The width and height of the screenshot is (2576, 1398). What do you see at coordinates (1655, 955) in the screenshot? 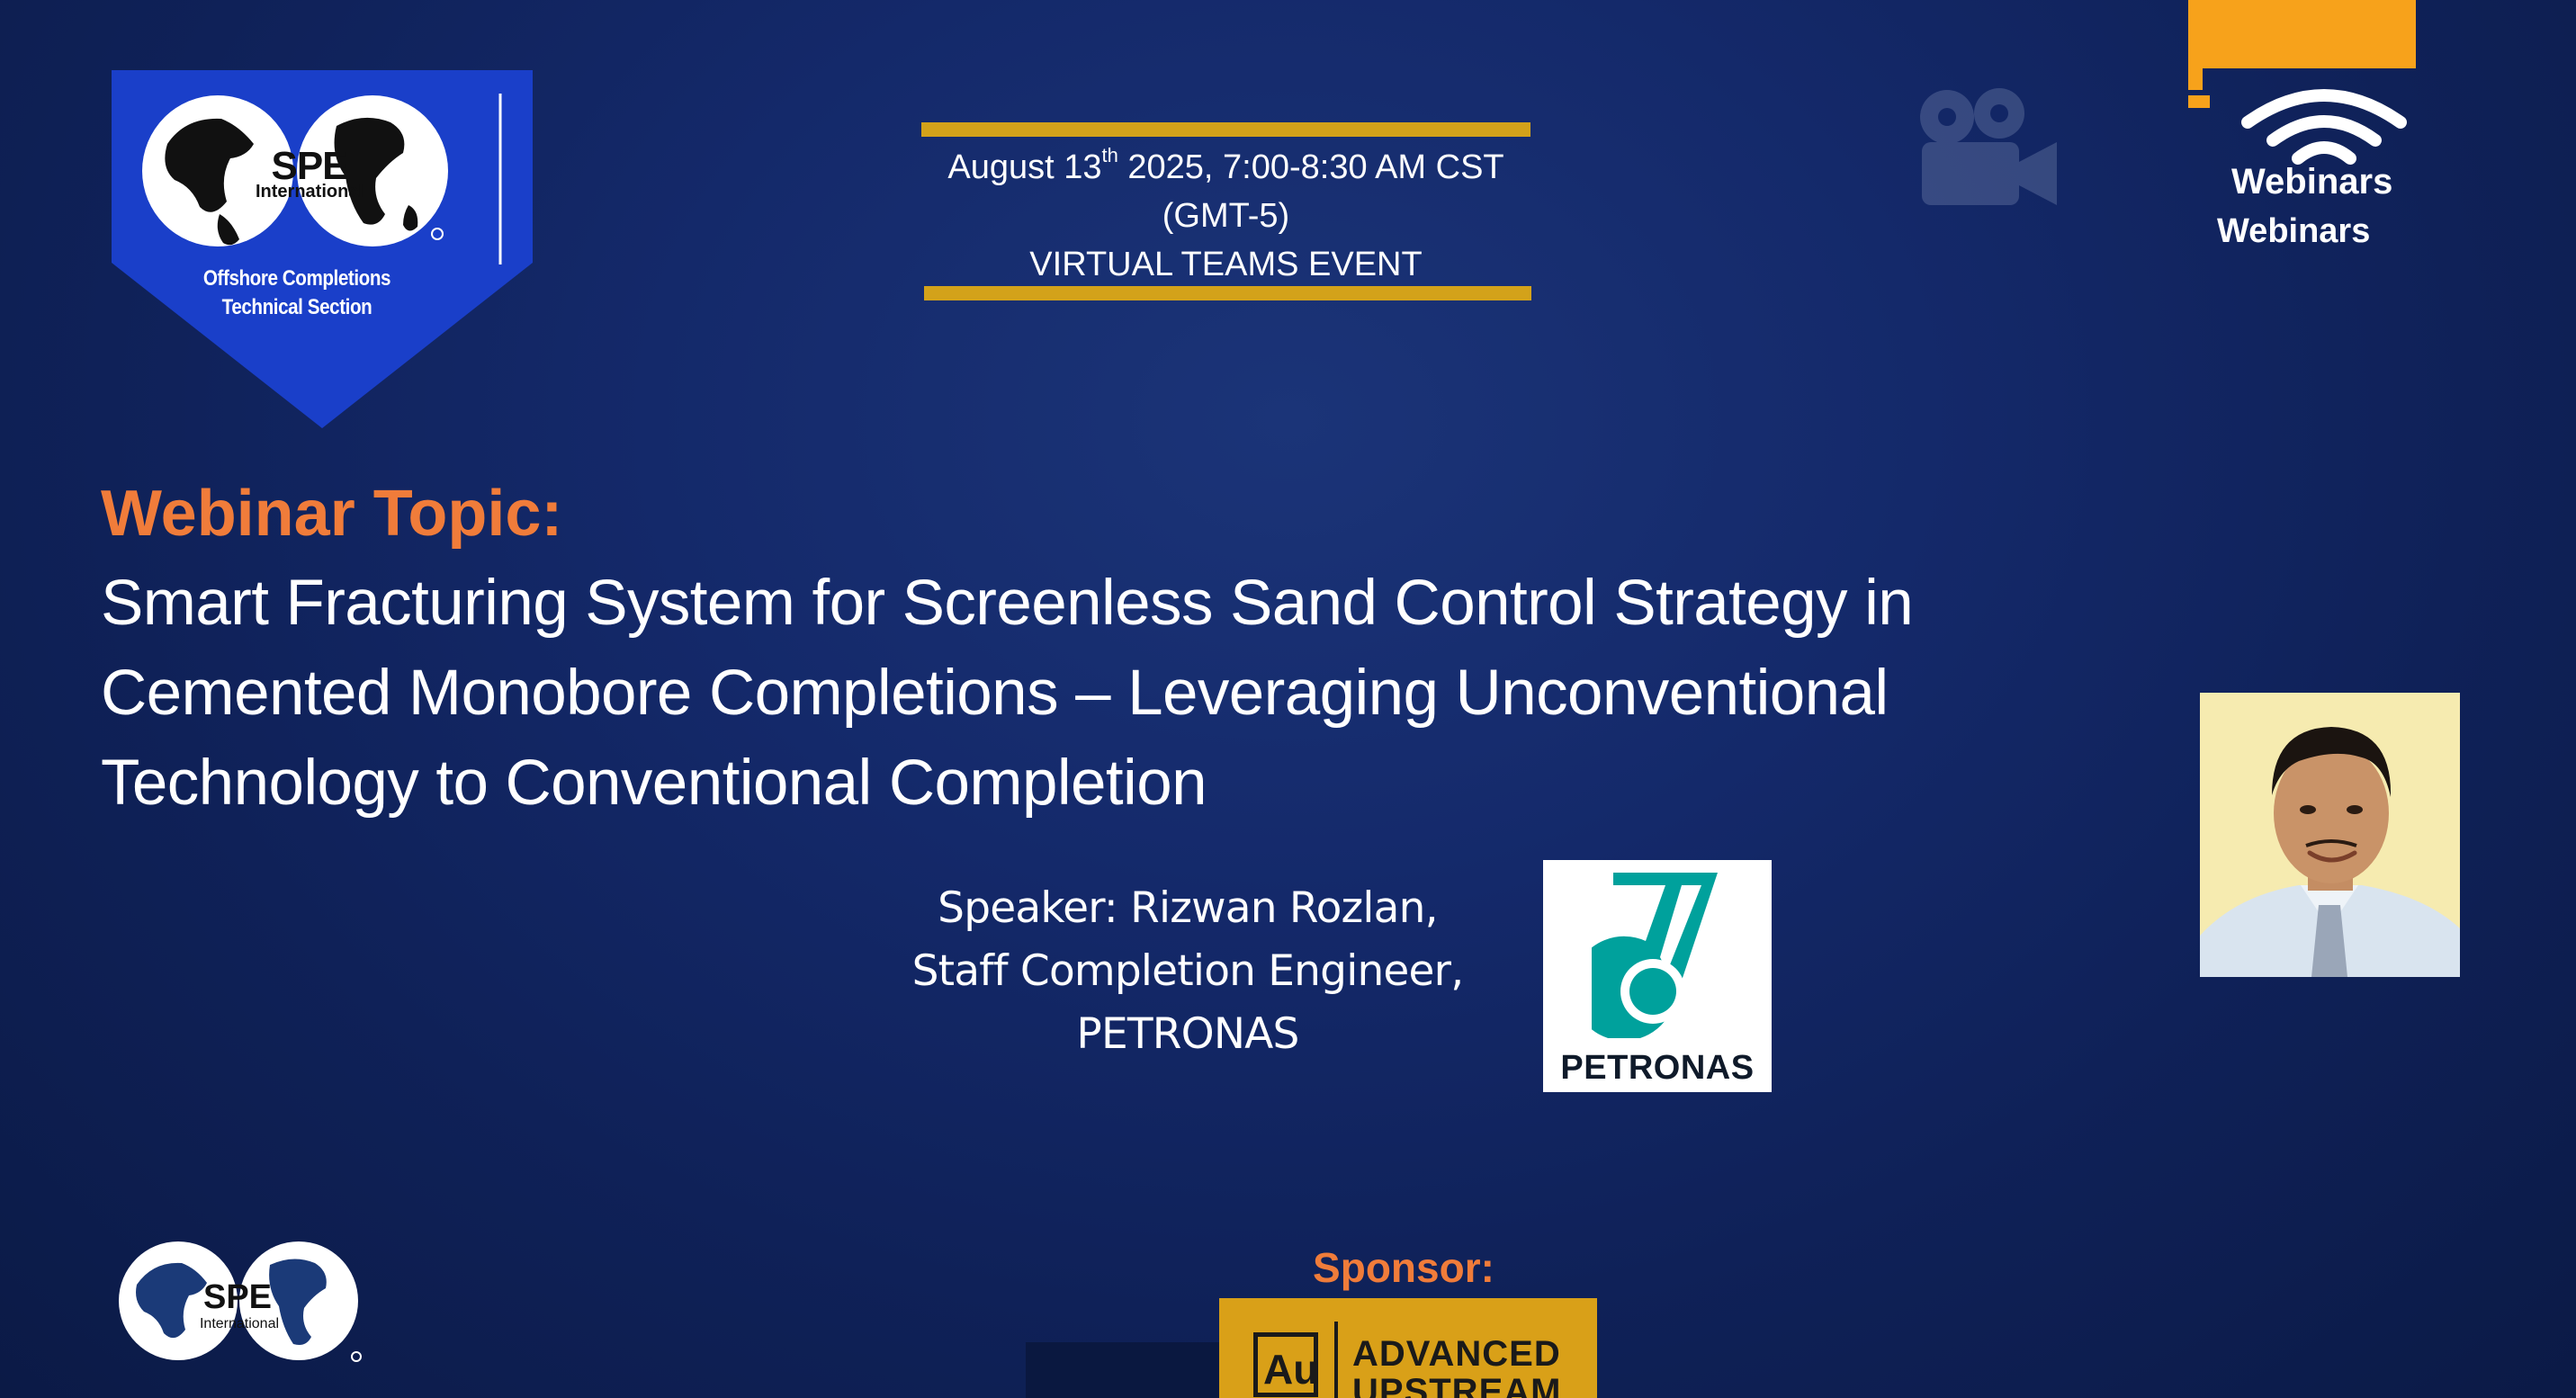
I see `petronas-drop-icon` at bounding box center [1655, 955].